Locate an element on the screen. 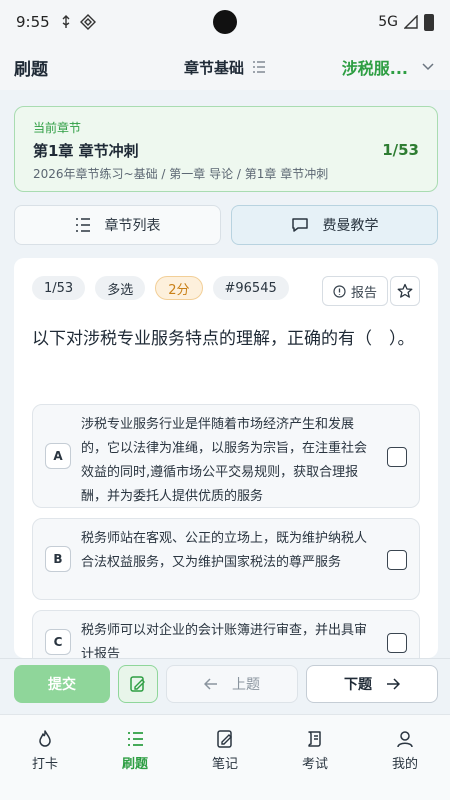 The image size is (450, 800). arrow-right-icon is located at coordinates (393, 684).